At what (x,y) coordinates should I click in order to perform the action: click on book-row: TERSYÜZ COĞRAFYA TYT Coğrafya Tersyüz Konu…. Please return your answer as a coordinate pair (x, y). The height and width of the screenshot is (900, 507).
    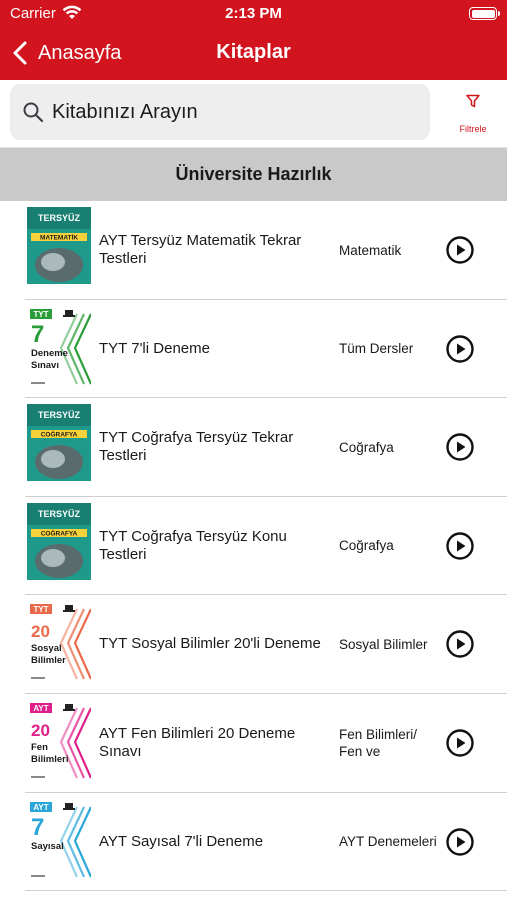
    Looking at the image, I should click on (266, 546).